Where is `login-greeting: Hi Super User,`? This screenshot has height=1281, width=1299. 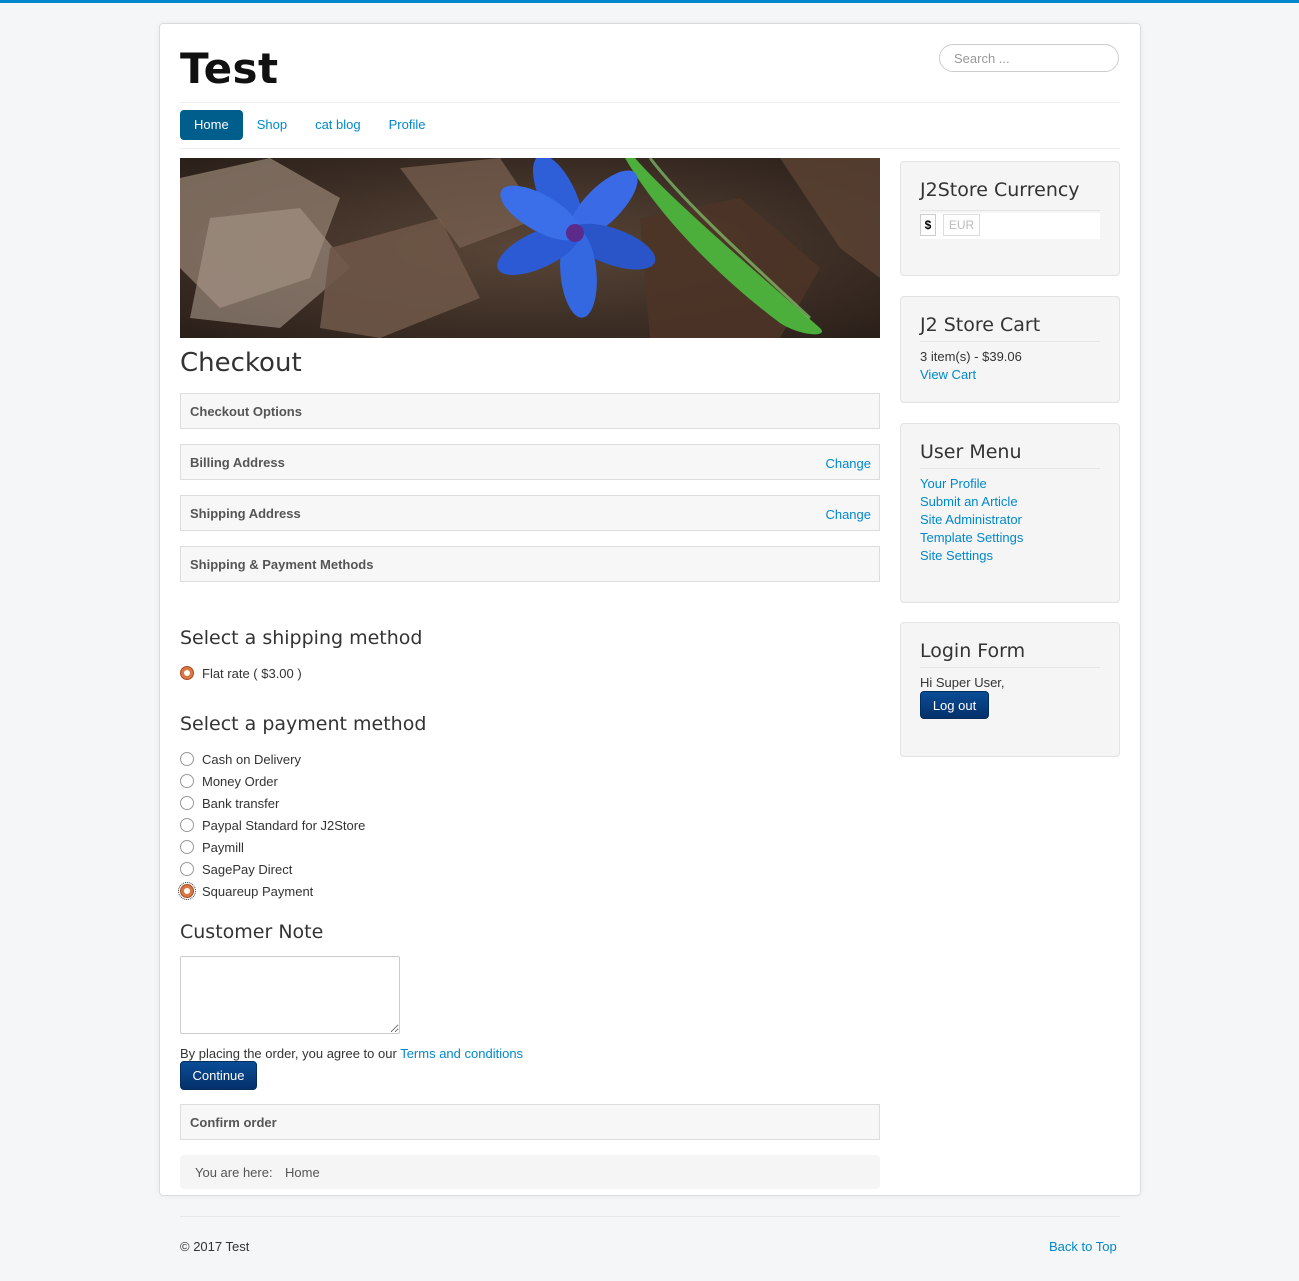
login-greeting: Hi Super User, is located at coordinates (962, 682).